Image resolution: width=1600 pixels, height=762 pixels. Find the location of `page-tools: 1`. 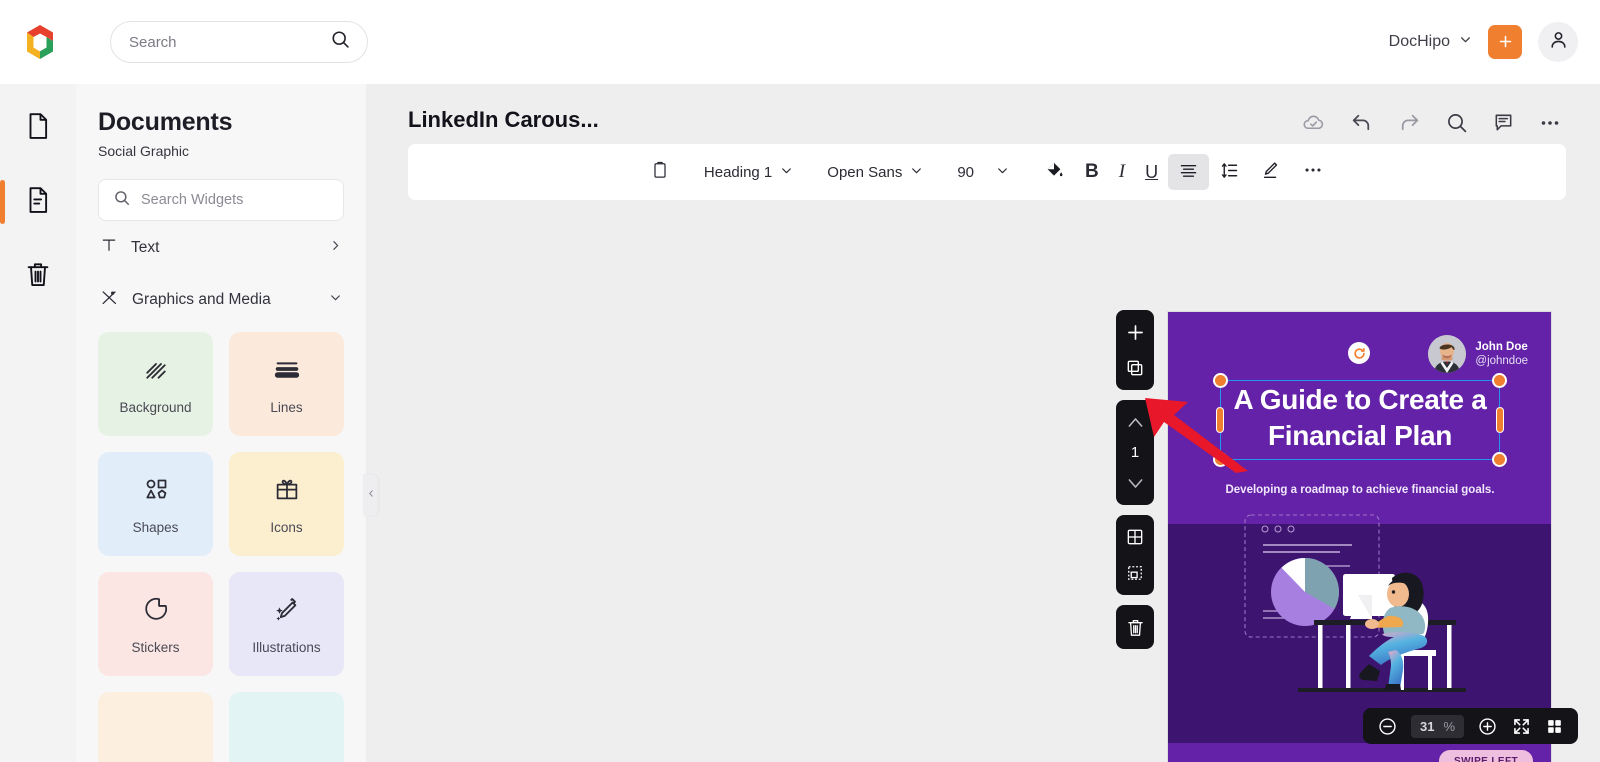

page-tools: 1 is located at coordinates (1135, 479).